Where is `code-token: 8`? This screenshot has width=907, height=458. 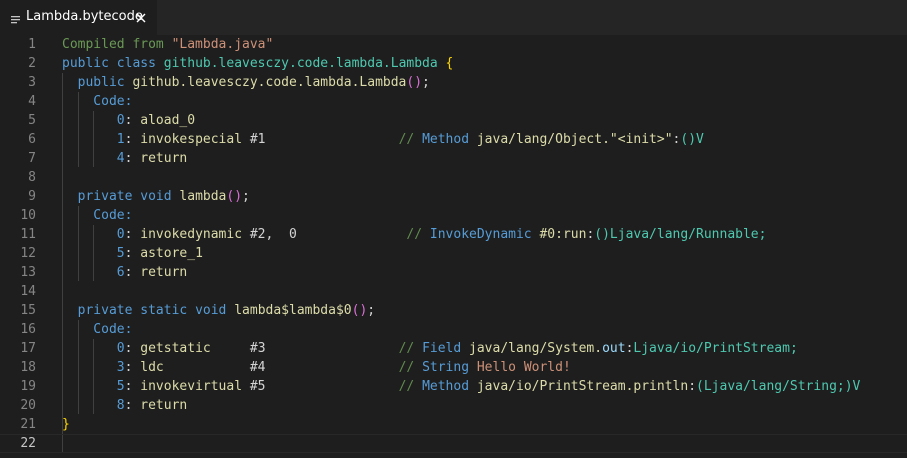
code-token: 8 is located at coordinates (93, 405).